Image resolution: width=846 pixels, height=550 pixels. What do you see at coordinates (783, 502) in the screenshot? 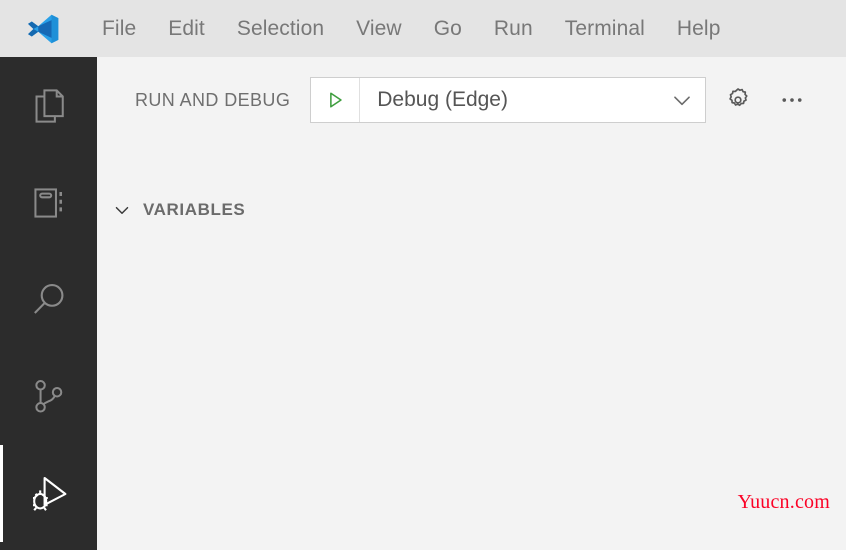
I see `watermark-text: Yuucn.com` at bounding box center [783, 502].